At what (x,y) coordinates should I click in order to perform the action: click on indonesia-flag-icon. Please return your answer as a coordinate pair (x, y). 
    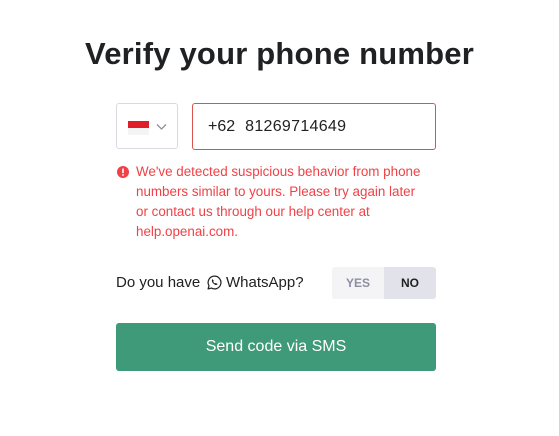
    Looking at the image, I should click on (138, 128).